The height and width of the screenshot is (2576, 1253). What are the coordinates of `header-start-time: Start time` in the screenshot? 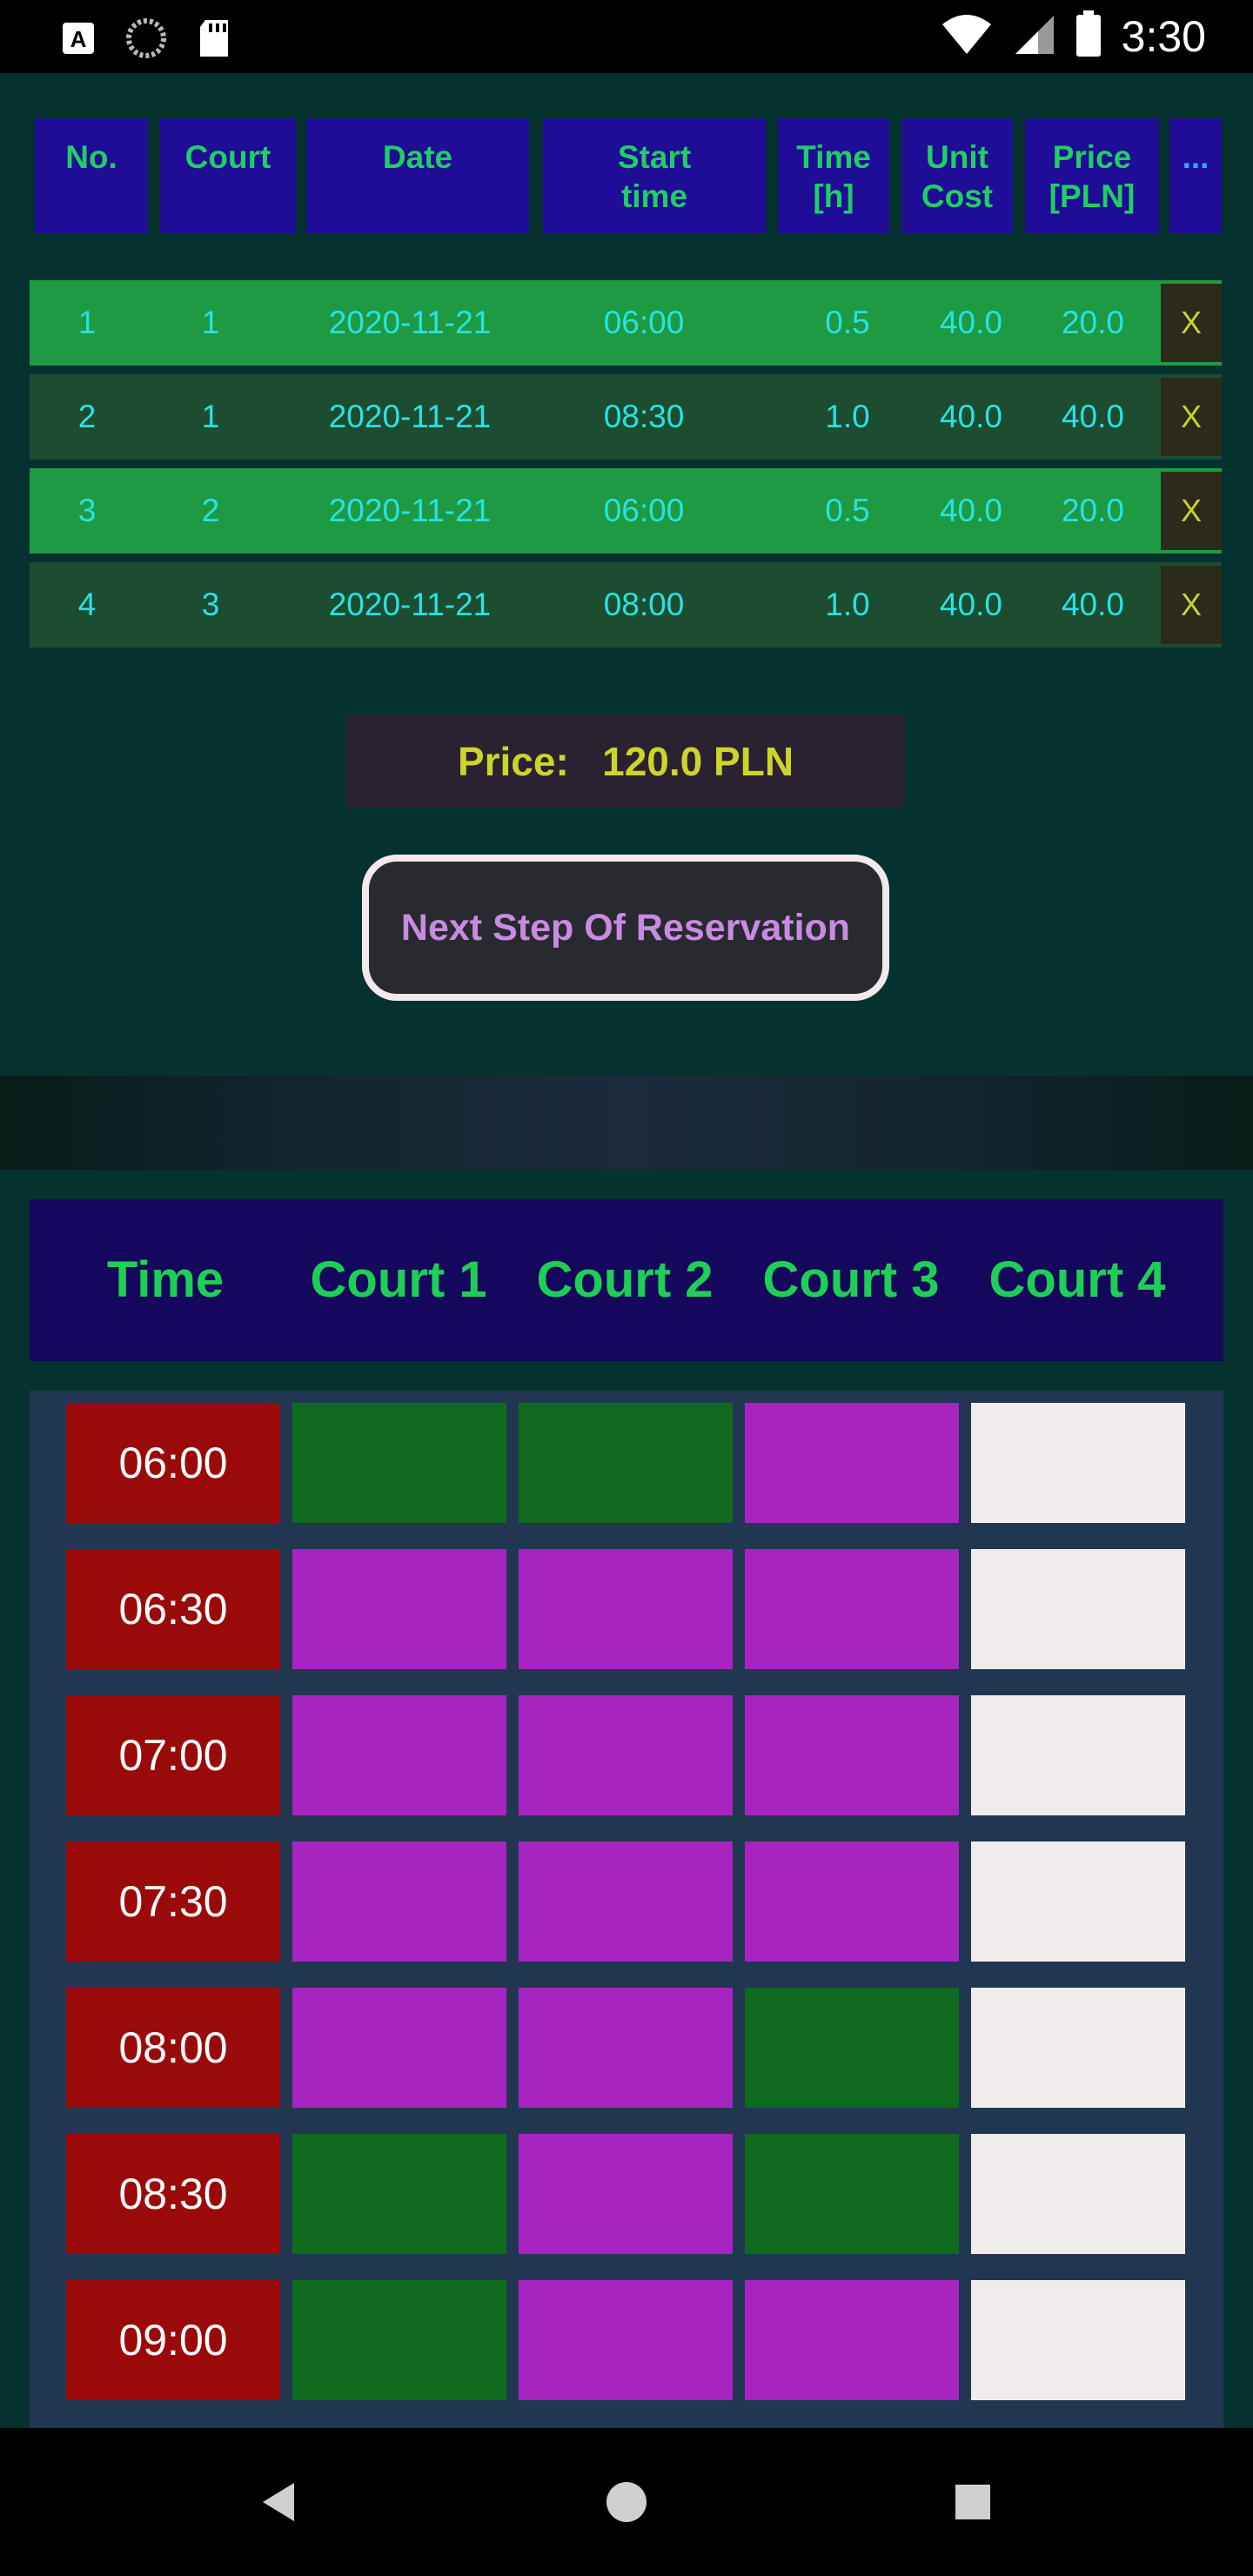 It's located at (654, 175).